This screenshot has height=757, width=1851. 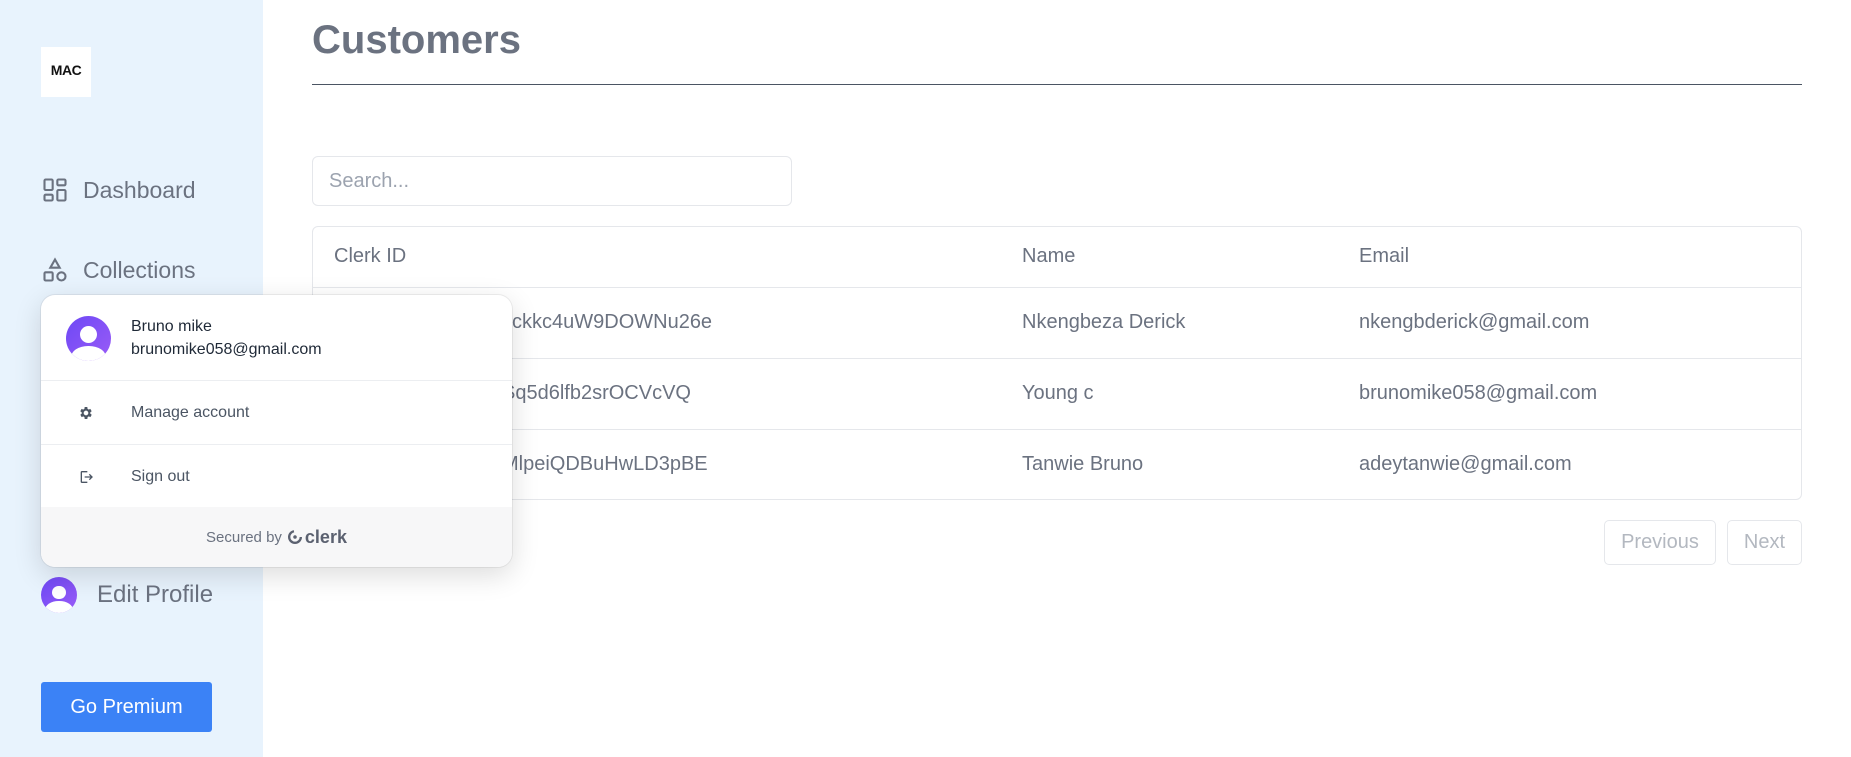 I want to click on table-header-row: Clerk ID Name Email, so click(x=1057, y=257).